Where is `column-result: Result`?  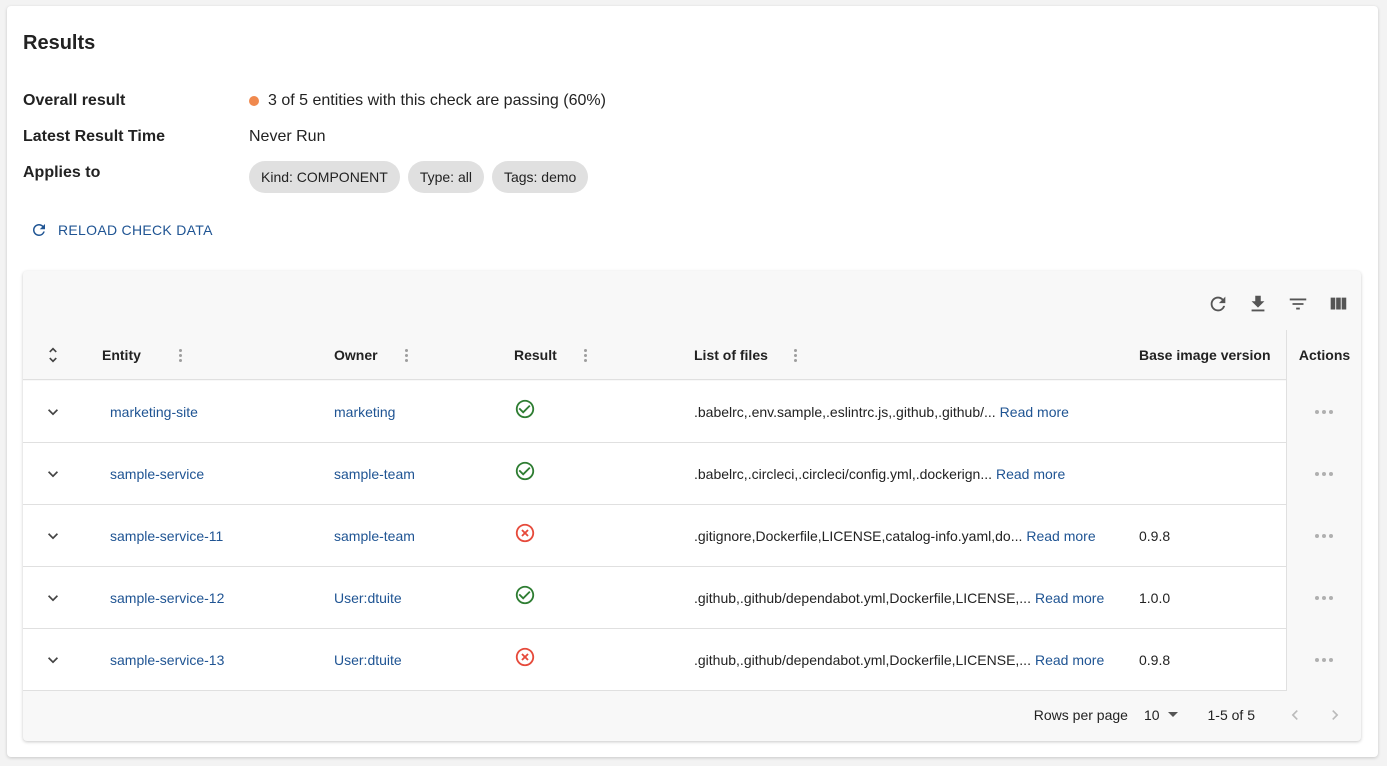 column-result: Result is located at coordinates (550, 355).